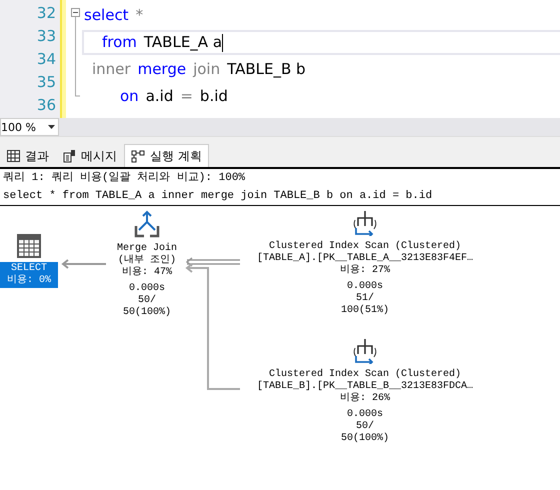 This screenshot has width=560, height=490. Describe the element at coordinates (119, 42) in the screenshot. I see `code-token: from` at that location.